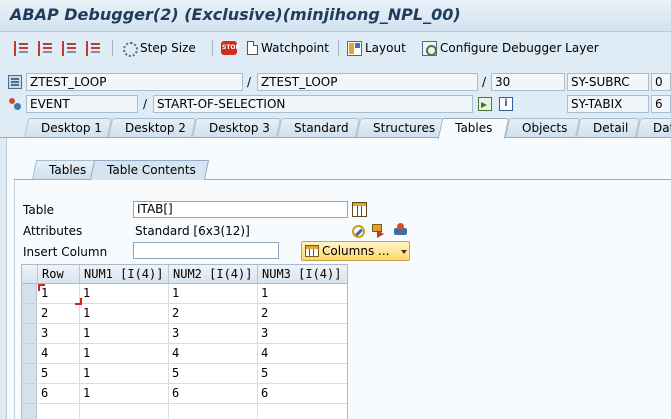 This screenshot has width=671, height=419. Describe the element at coordinates (60, 294) in the screenshot. I see `cell-cursor` at that location.